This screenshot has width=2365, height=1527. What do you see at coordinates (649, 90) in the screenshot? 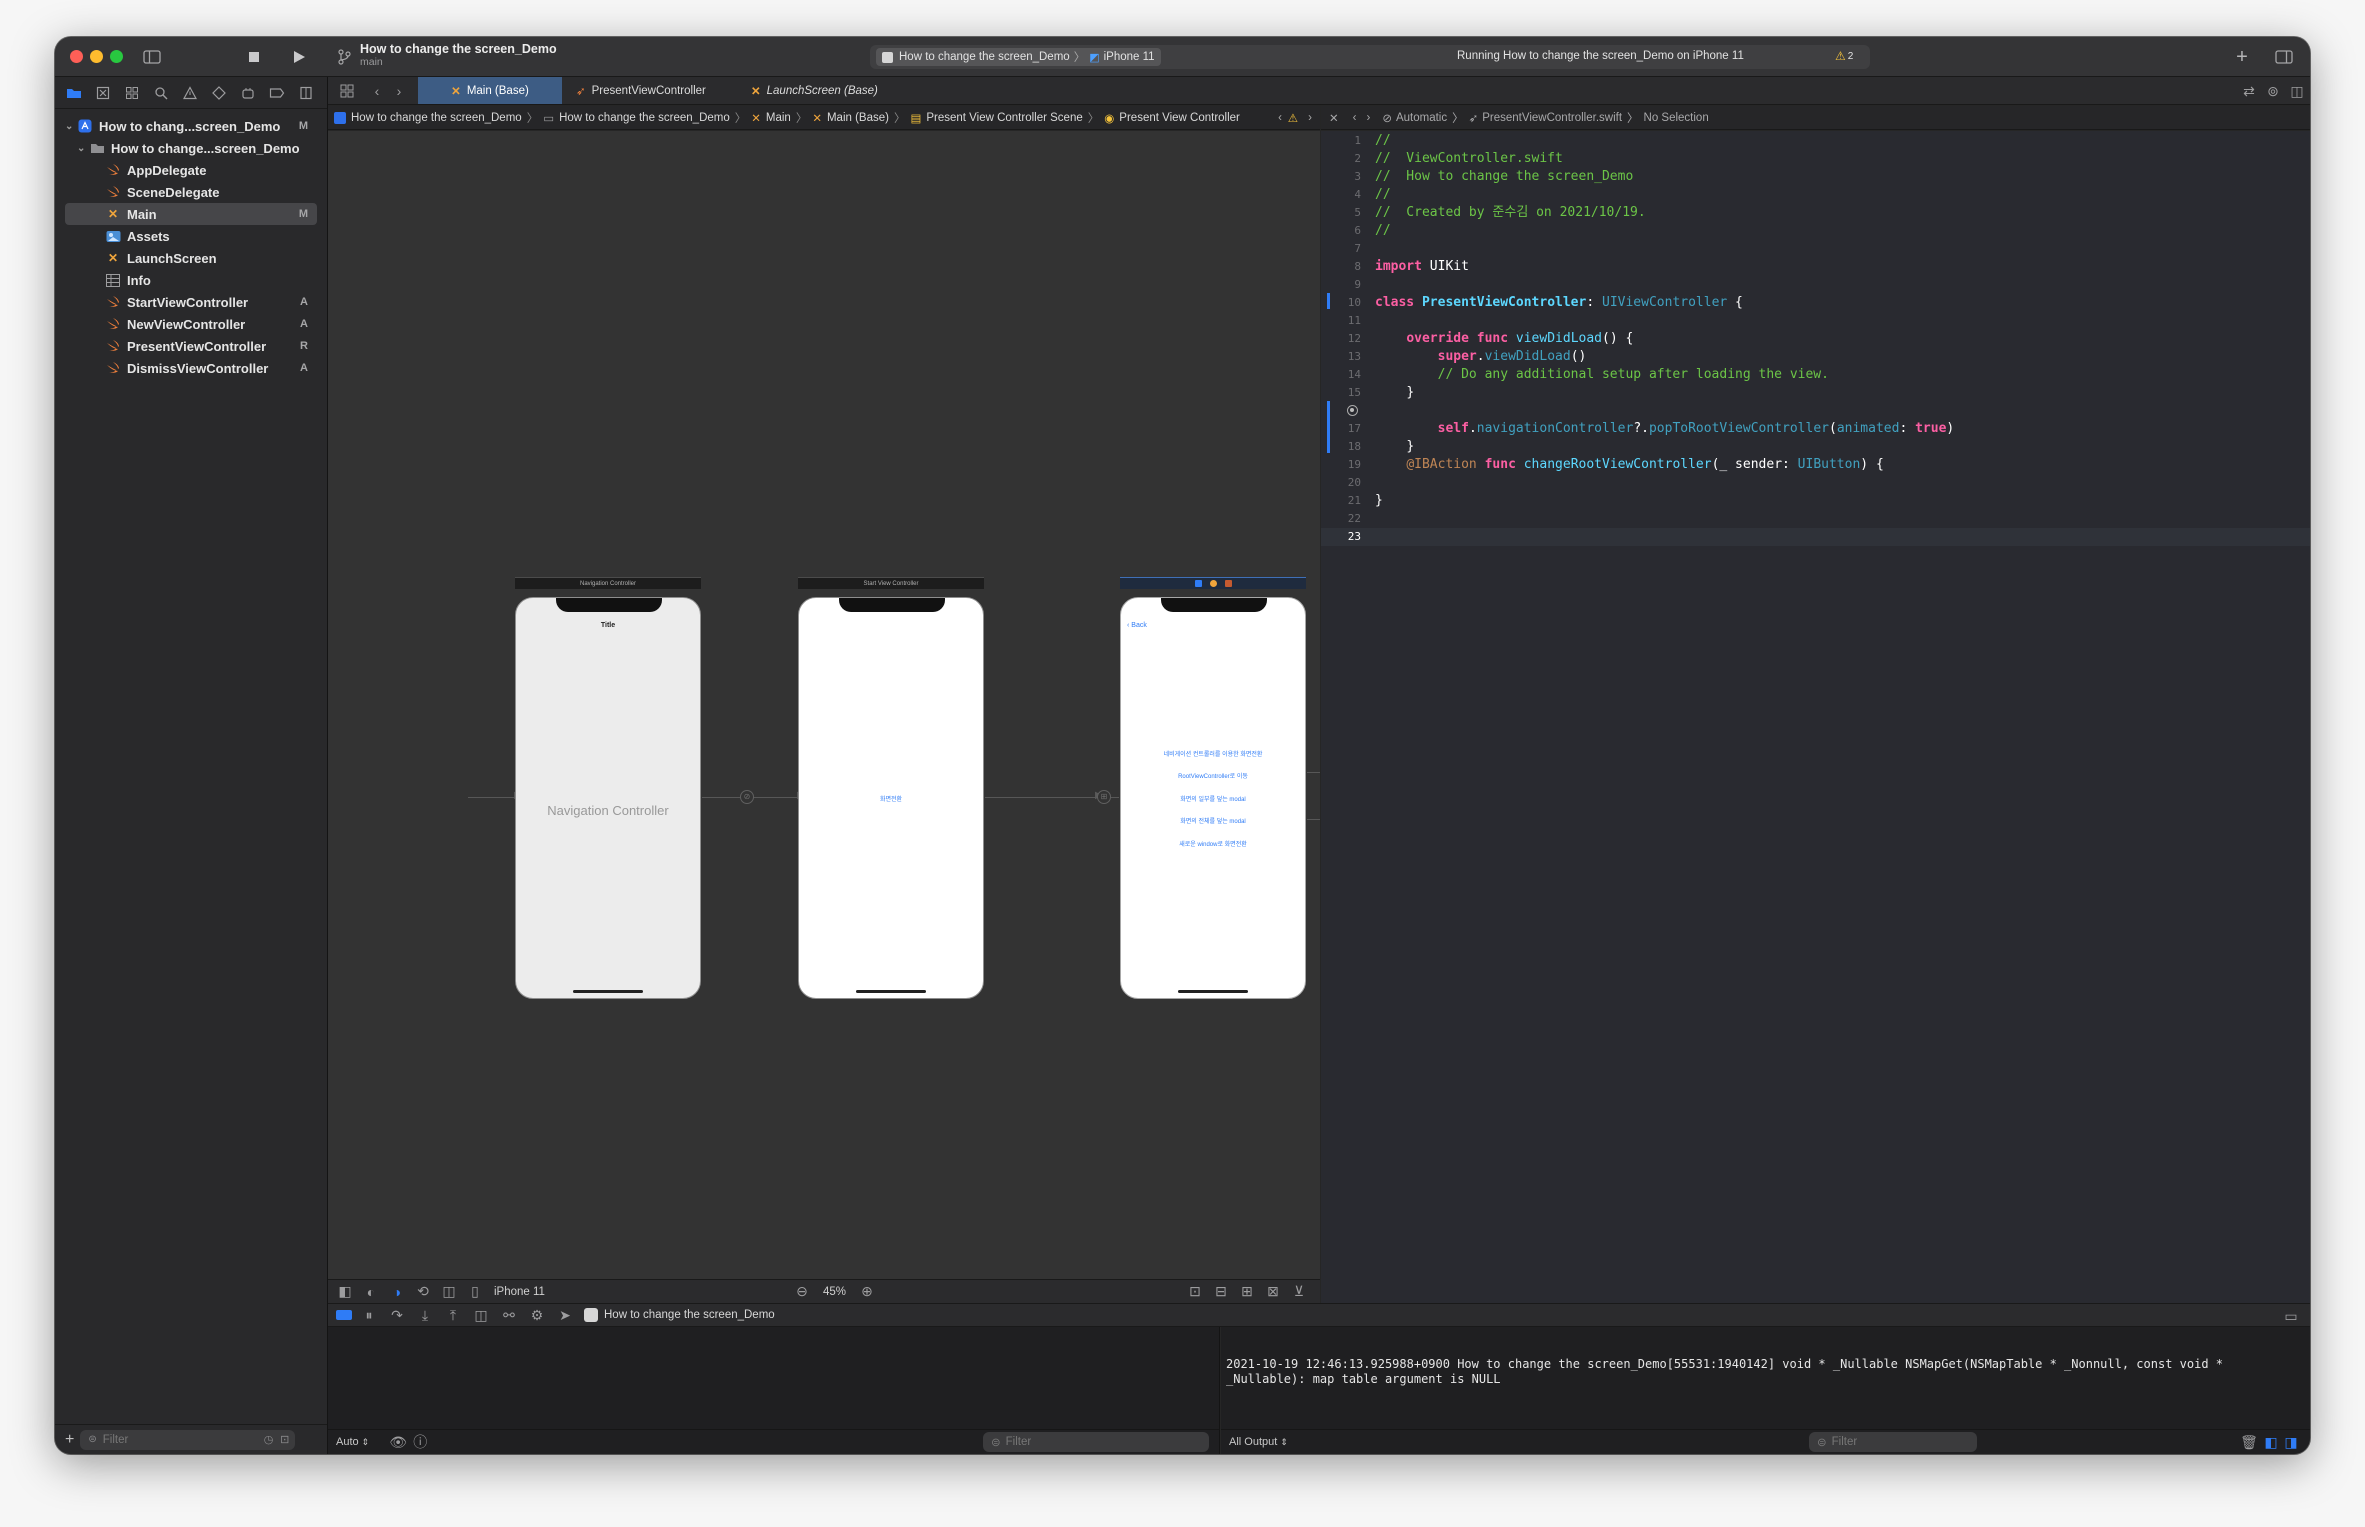
I see `tab-presentviewcontroller: ➶ PresentViewController` at bounding box center [649, 90].